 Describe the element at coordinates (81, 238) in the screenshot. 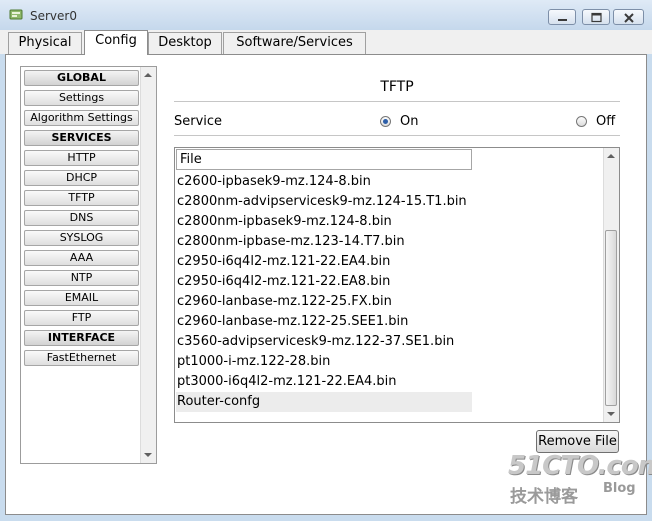

I see `nav-item-syslog: SYSLOG` at that location.